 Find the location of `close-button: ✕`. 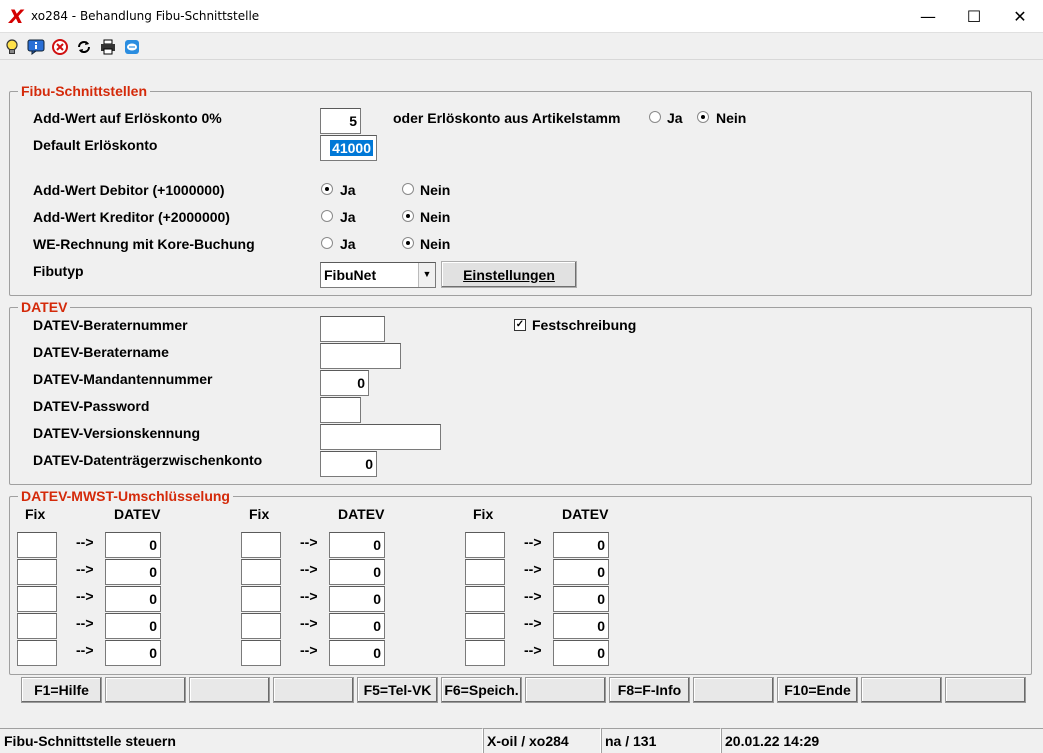

close-button: ✕ is located at coordinates (1020, 16).